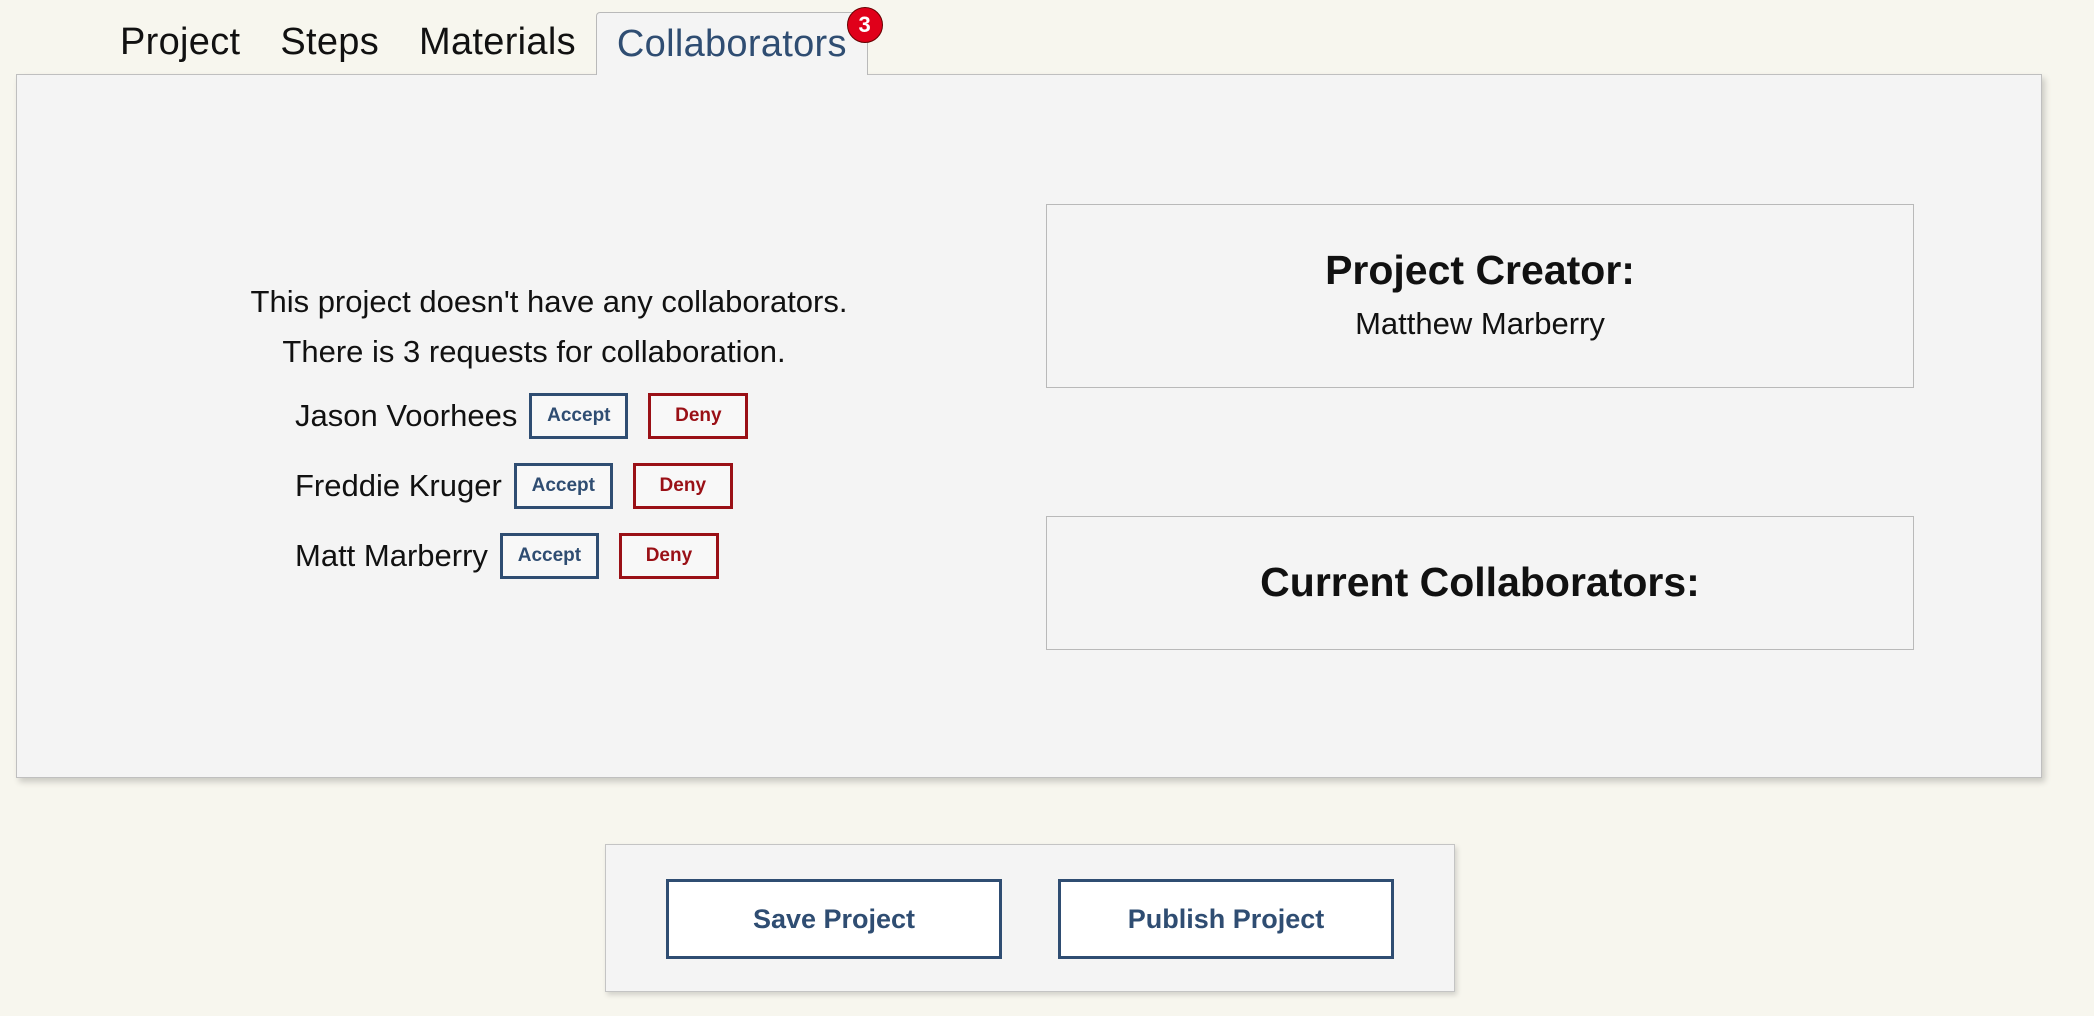  Describe the element at coordinates (534, 351) in the screenshot. I see `requests-count-message: There is 3 requests for collaboration.` at that location.